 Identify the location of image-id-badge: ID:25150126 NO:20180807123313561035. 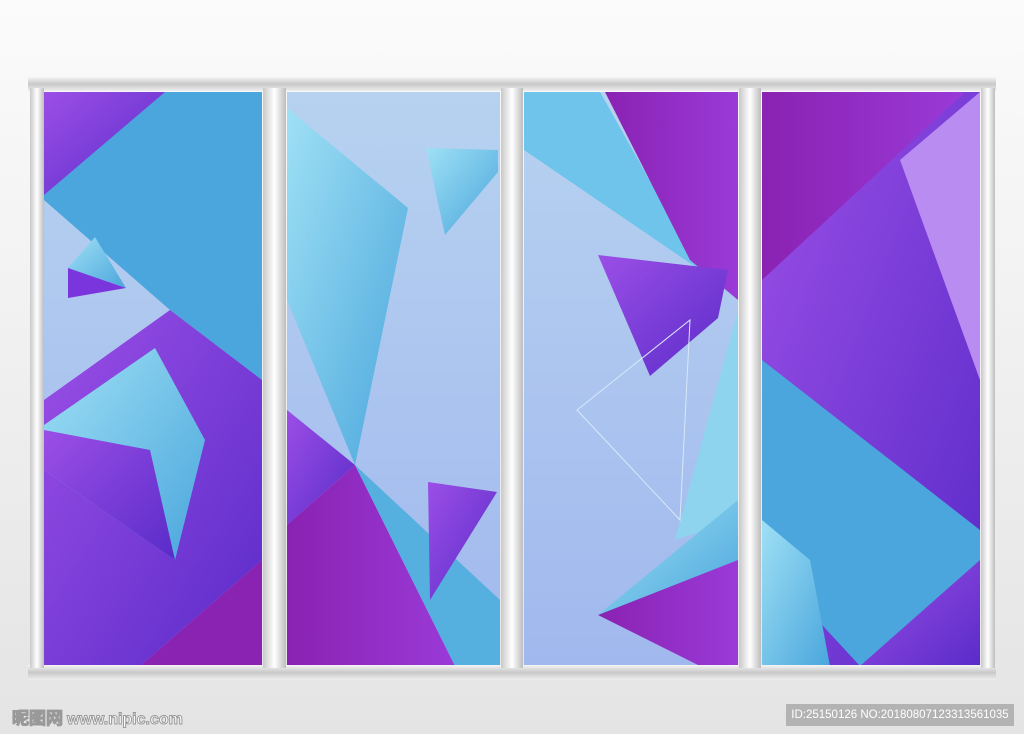
(900, 715).